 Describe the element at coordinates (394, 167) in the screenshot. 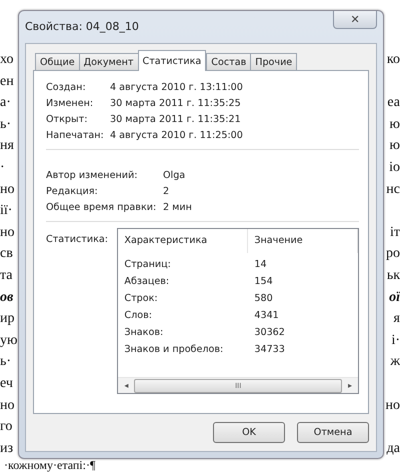

I see `document-text: іо` at that location.